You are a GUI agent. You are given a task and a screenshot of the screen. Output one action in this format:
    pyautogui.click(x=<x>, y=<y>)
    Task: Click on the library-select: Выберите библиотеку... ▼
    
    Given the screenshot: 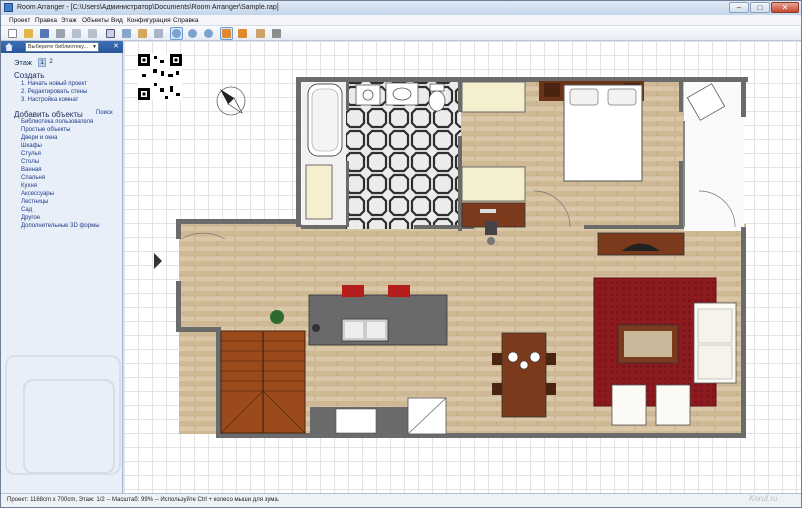 What is the action you would take?
    pyautogui.click(x=62, y=47)
    